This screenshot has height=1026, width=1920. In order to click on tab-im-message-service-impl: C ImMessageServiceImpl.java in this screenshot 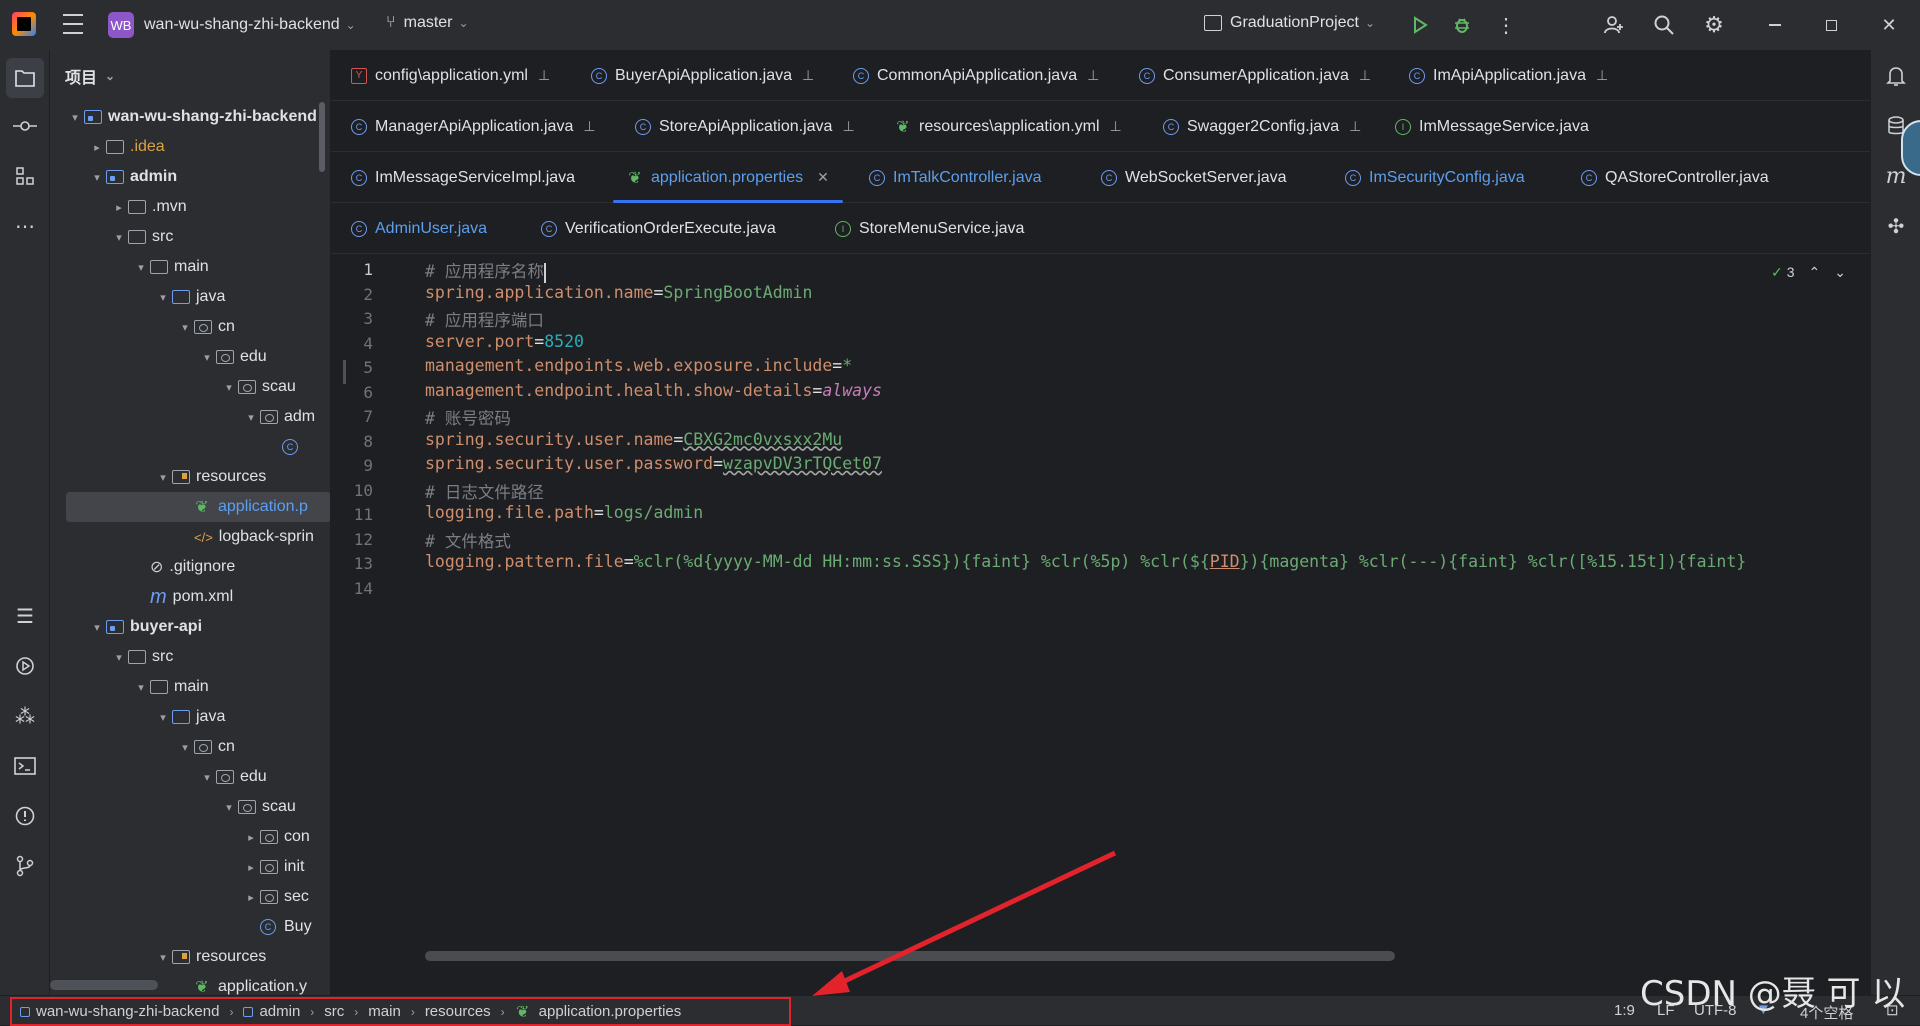, I will do `click(463, 177)`.